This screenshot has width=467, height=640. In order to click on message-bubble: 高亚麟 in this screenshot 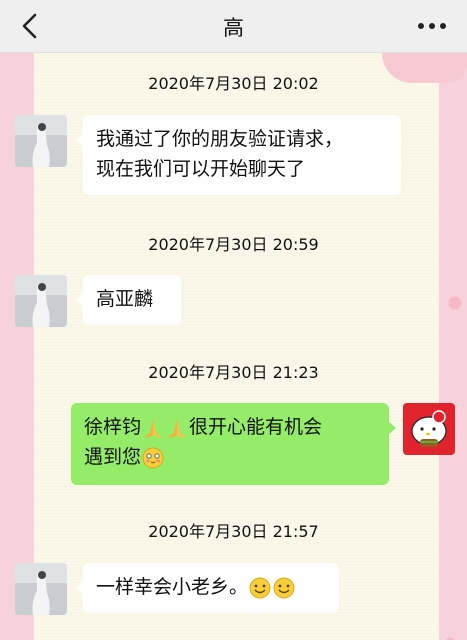, I will do `click(128, 300)`.